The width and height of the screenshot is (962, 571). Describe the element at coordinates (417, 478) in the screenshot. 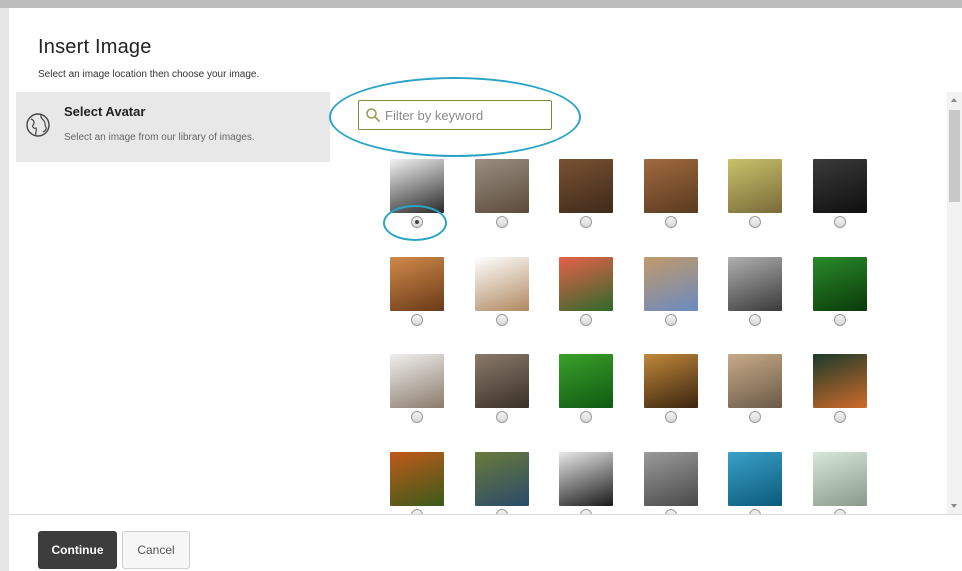

I see `orangutan-thumbnail` at that location.